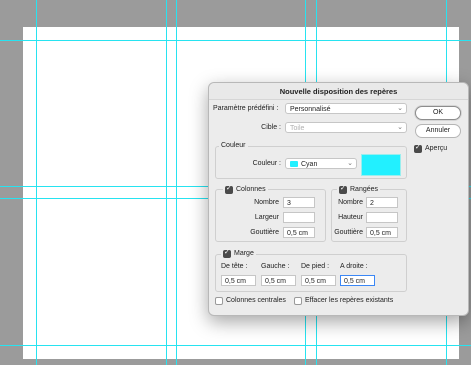 This screenshot has width=471, height=365. What do you see at coordinates (298, 301) in the screenshot?
I see `clear-guides-checkbox` at bounding box center [298, 301].